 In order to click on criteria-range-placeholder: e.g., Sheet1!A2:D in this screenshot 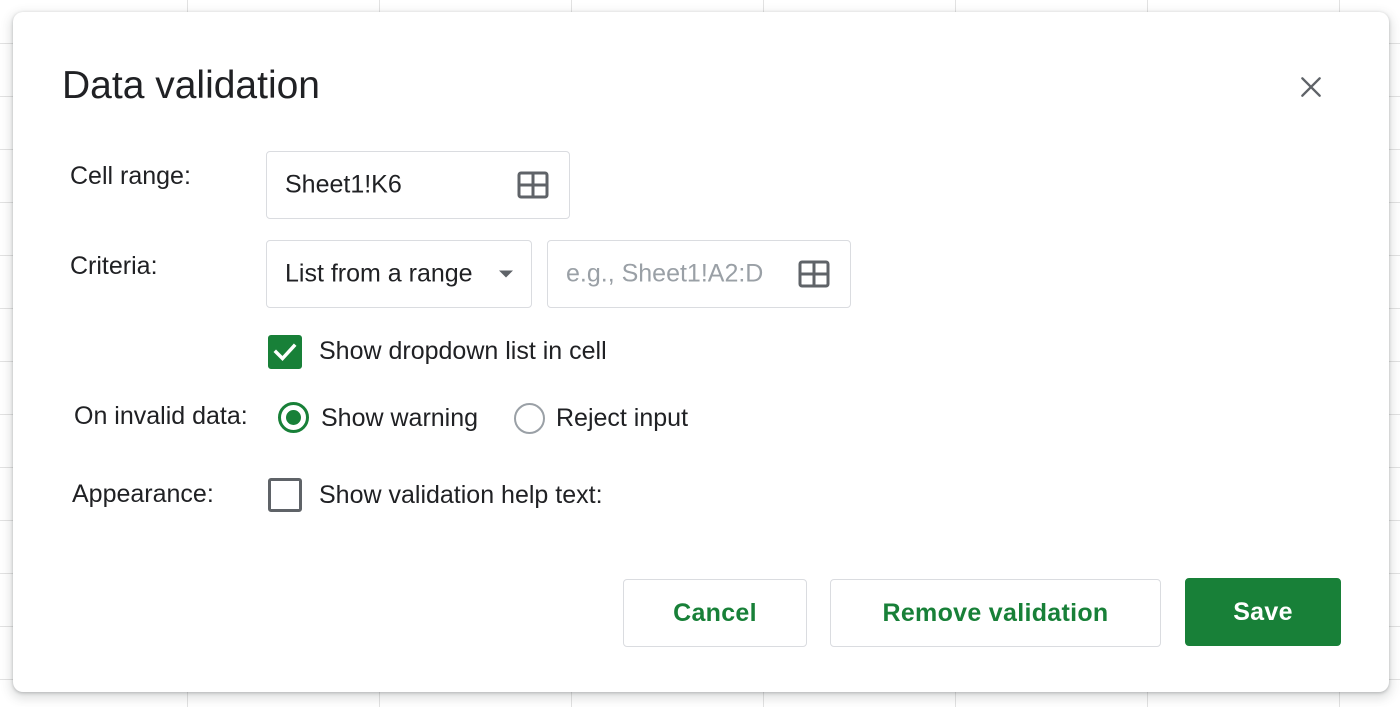, I will do `click(665, 273)`.